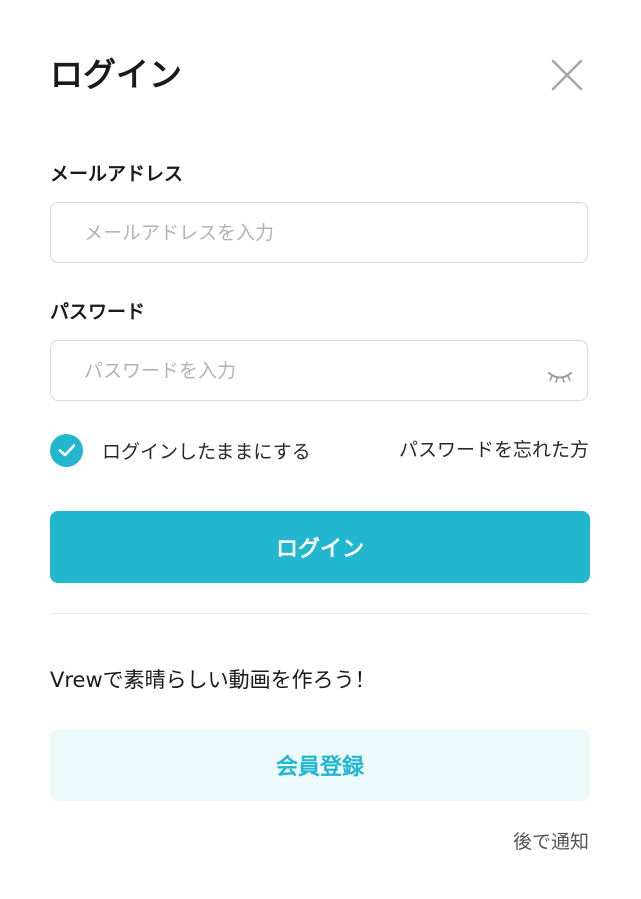 This screenshot has height=899, width=641. I want to click on checkmark-icon, so click(66, 450).